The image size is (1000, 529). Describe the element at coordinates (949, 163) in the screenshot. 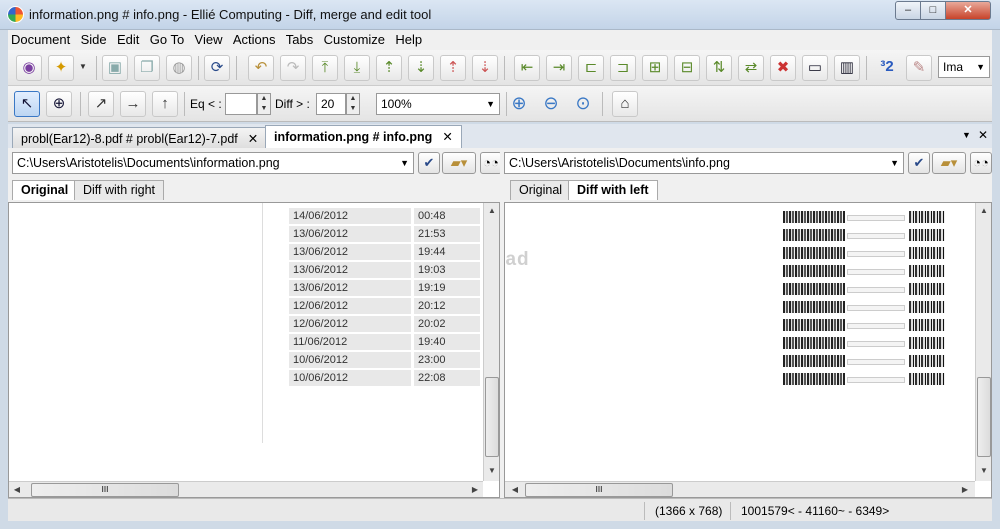

I see `right-open-folder-icon: ▰▾` at that location.